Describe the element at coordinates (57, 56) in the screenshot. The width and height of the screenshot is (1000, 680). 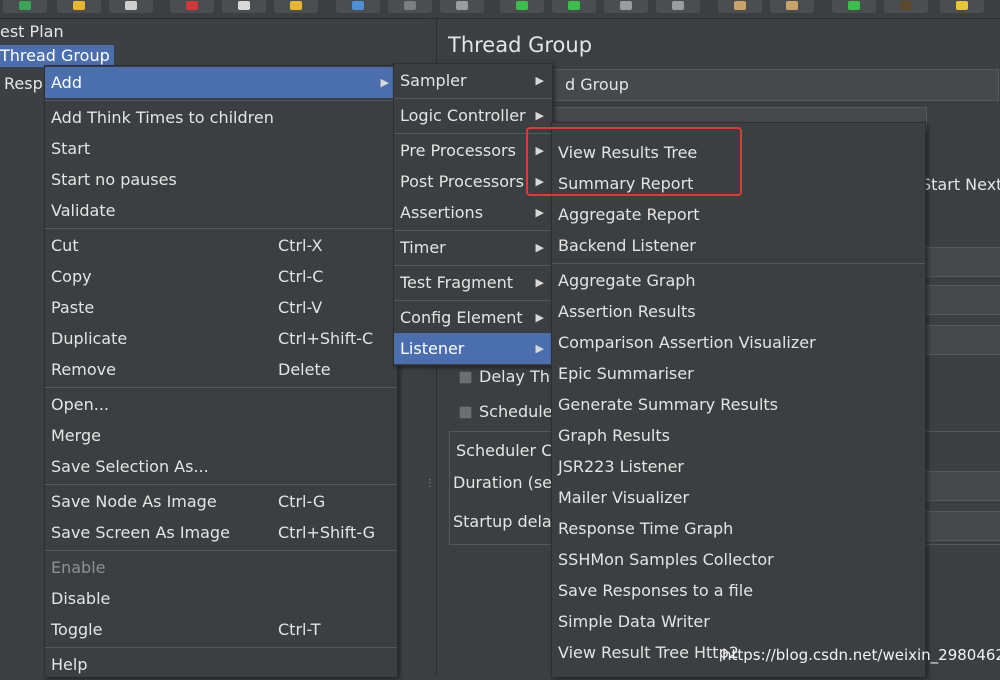
I see `tree-item-thread-group: Thread Group` at that location.